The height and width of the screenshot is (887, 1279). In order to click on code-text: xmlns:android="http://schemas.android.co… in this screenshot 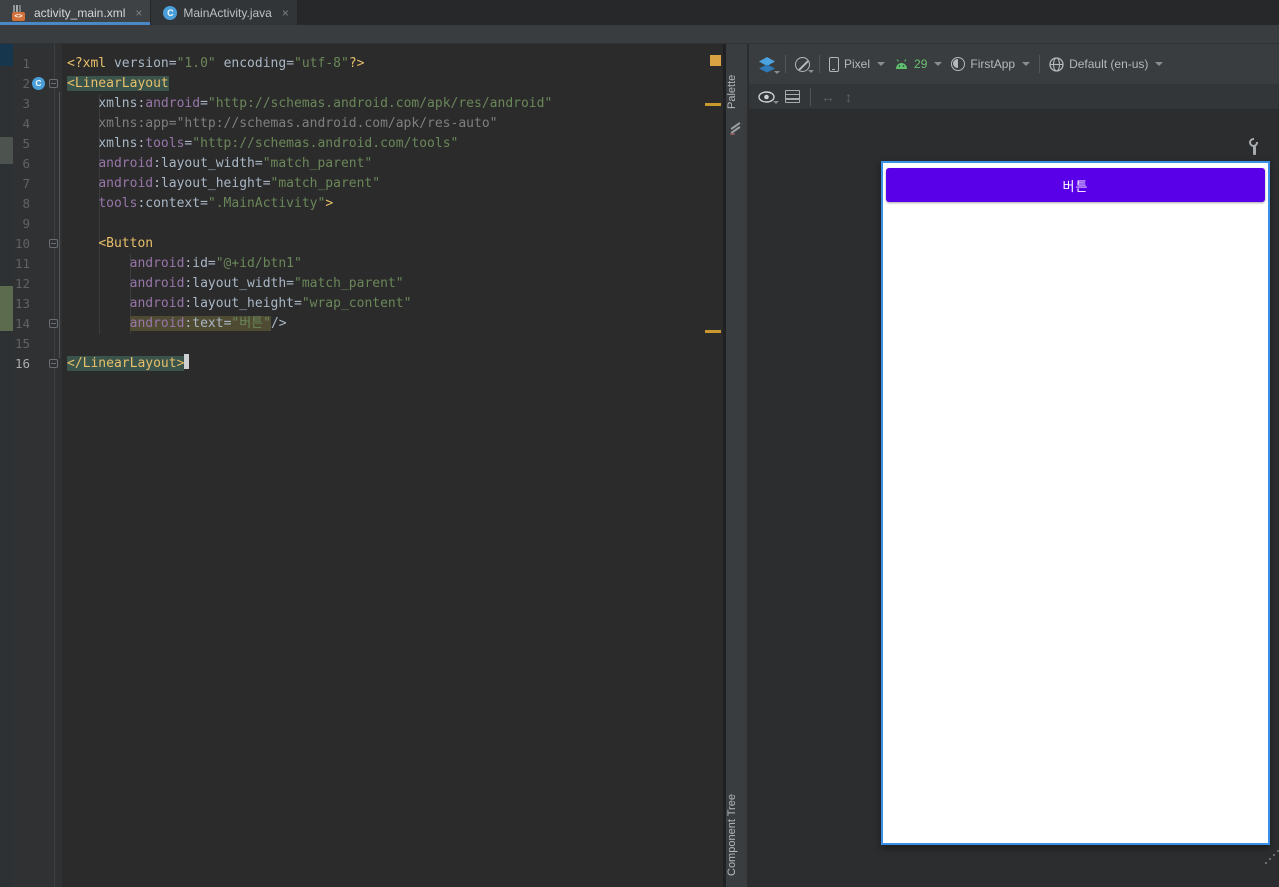, I will do `click(325, 103)`.